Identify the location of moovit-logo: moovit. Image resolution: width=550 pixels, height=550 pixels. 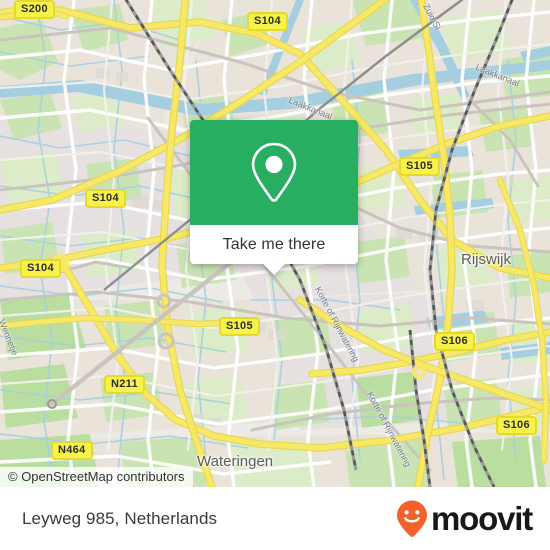
(463, 519).